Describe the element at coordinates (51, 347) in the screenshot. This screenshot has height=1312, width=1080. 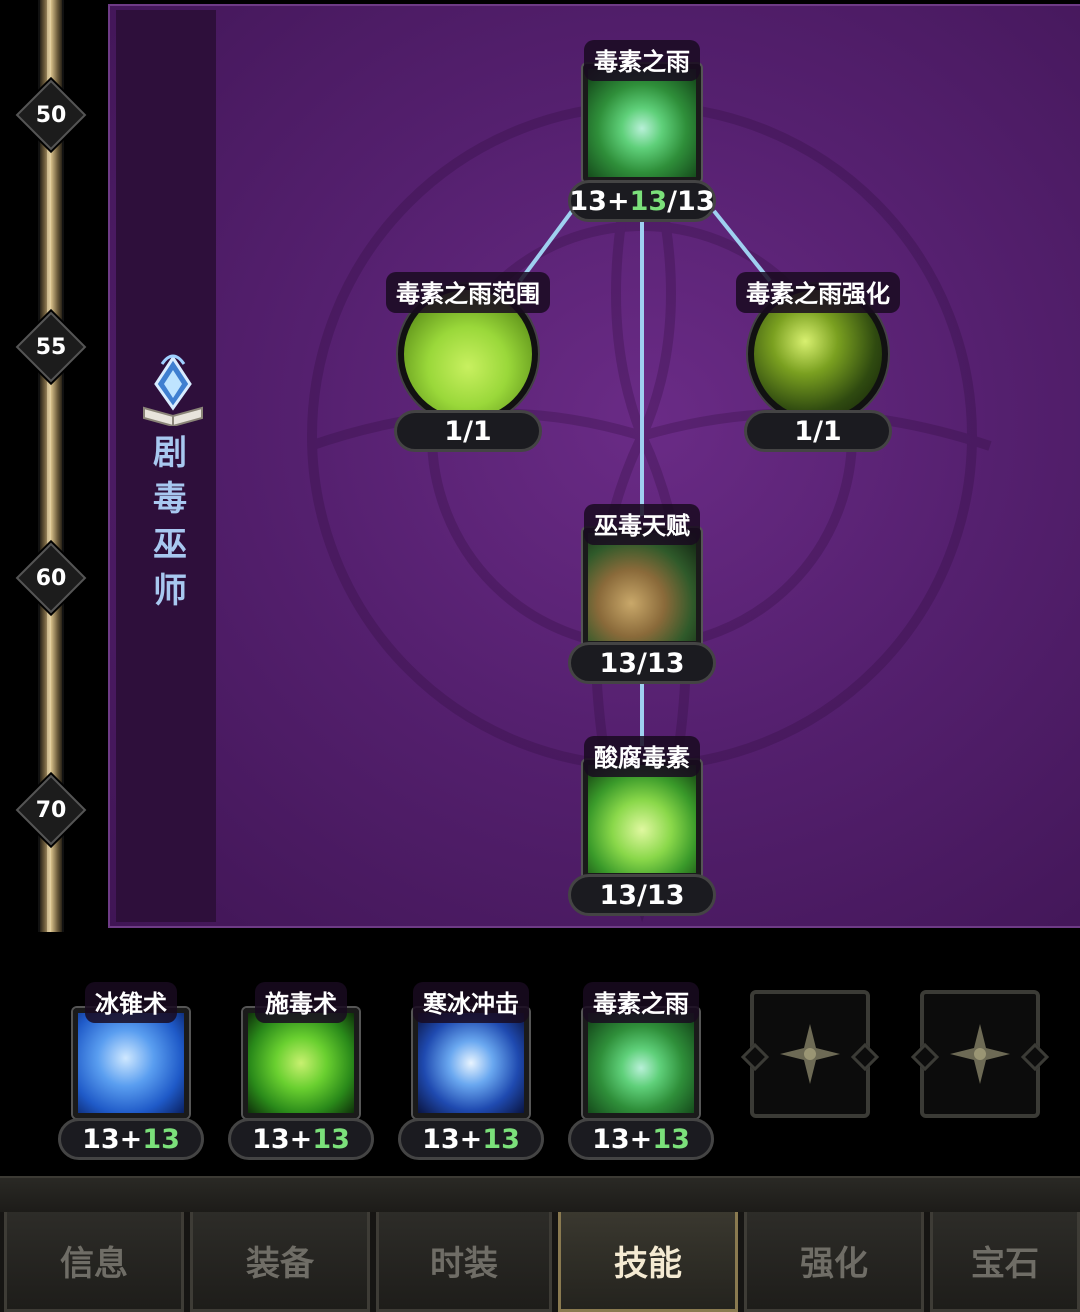
I see `level-marker-55: 55` at that location.